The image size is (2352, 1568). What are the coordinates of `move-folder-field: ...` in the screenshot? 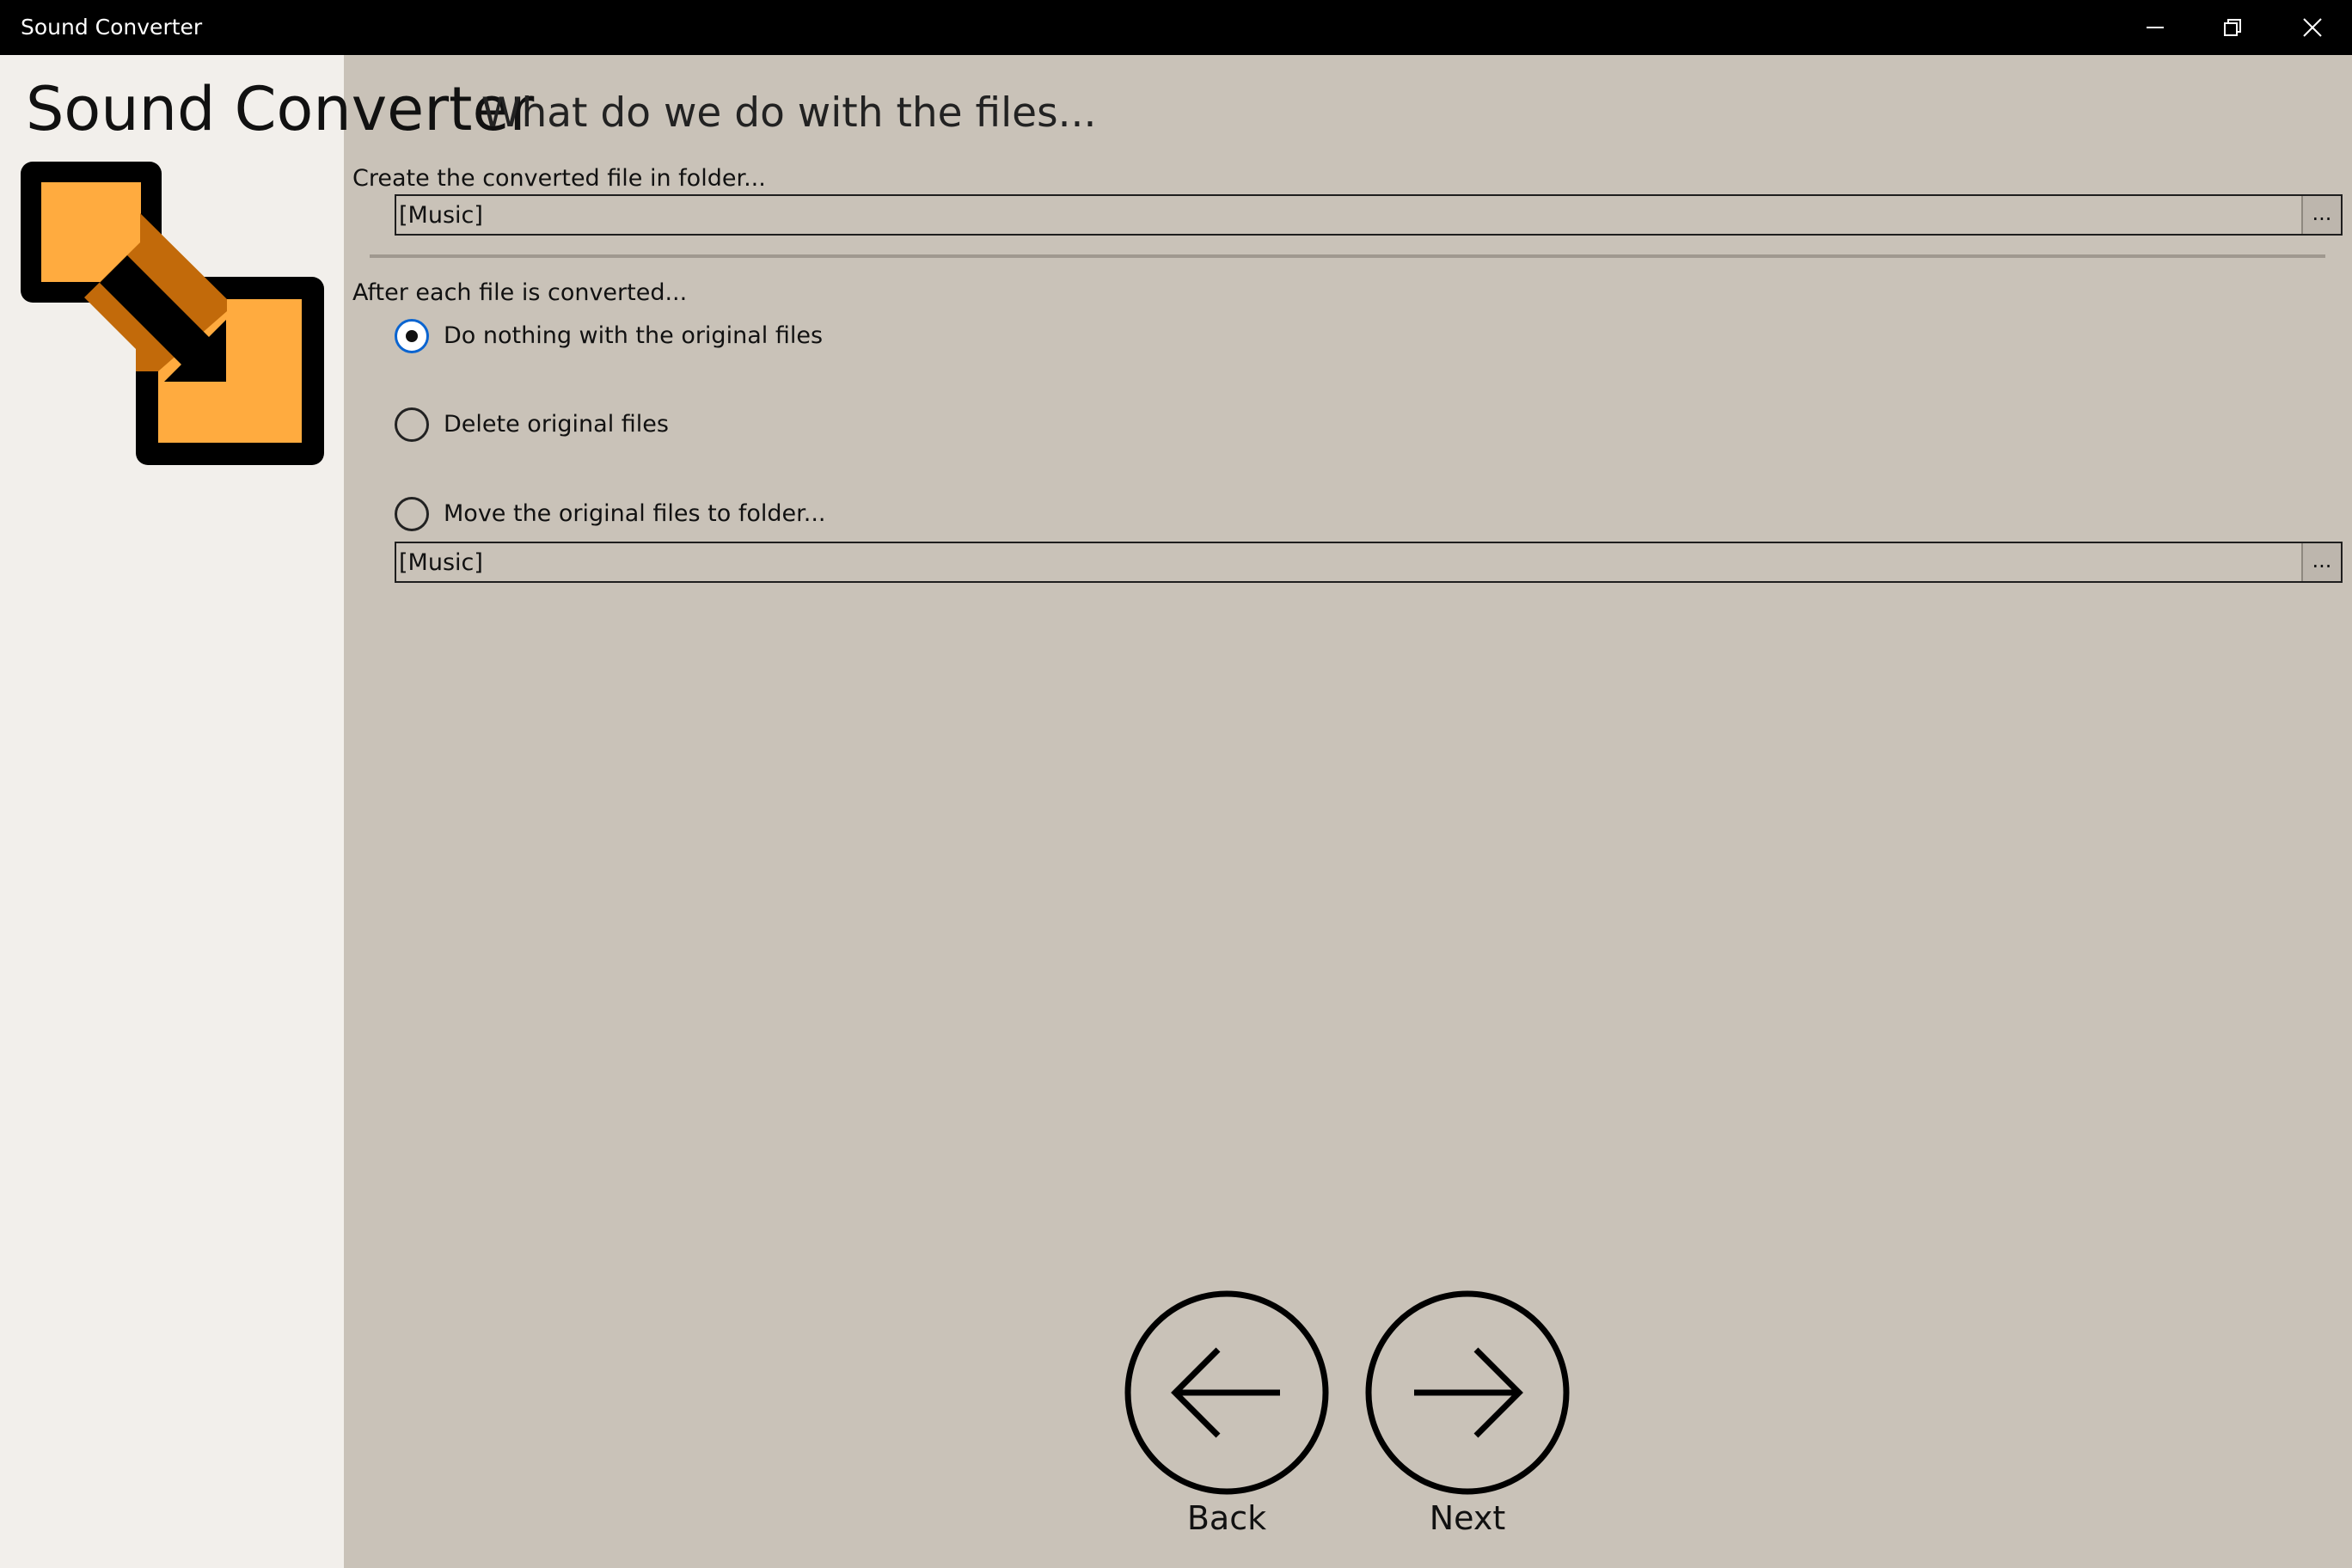 It's located at (1369, 562).